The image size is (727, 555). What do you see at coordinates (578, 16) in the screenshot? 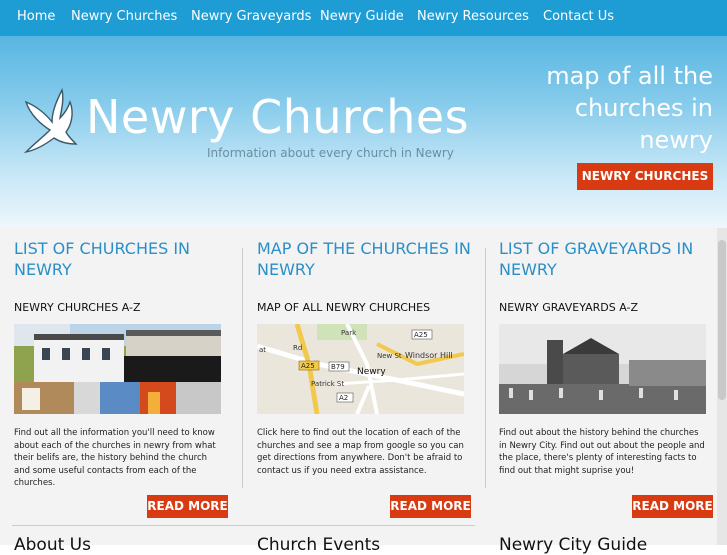
I see `nav-contact-us: Contact Us` at bounding box center [578, 16].